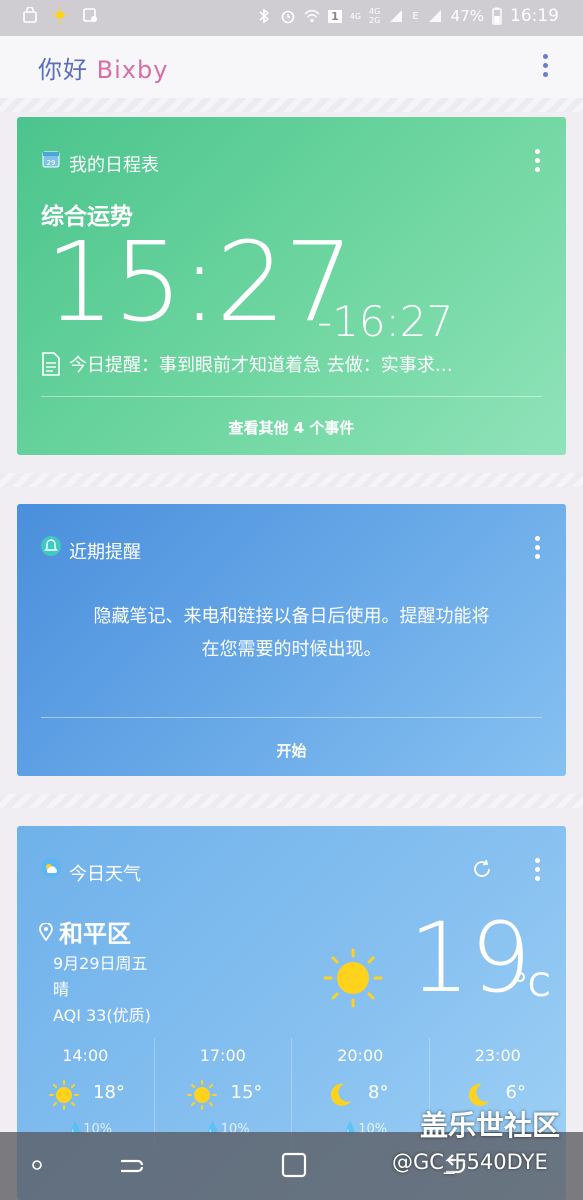 Image resolution: width=583 pixels, height=1200 pixels. What do you see at coordinates (291, 427) in the screenshot?
I see `view-other-events-link: 查看其他 4 个事件` at bounding box center [291, 427].